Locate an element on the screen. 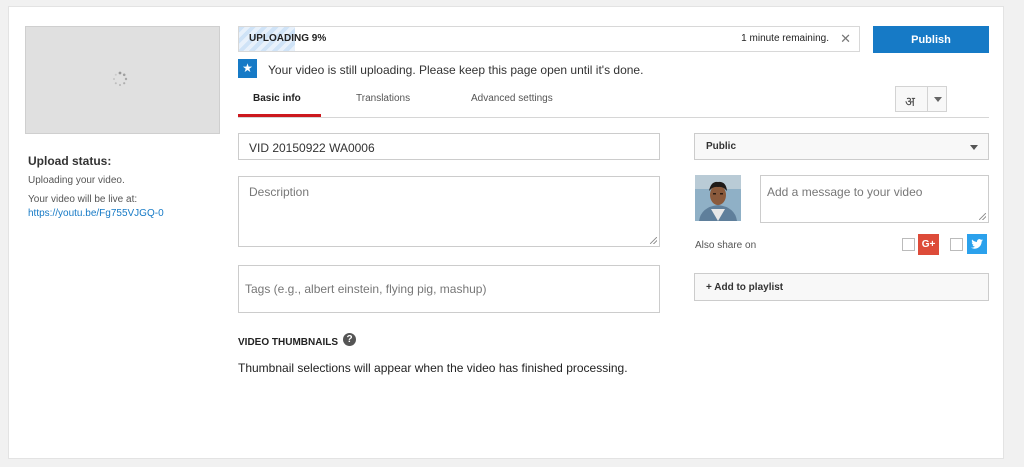  upload-progress-label: UPLOADING 9% is located at coordinates (288, 38).